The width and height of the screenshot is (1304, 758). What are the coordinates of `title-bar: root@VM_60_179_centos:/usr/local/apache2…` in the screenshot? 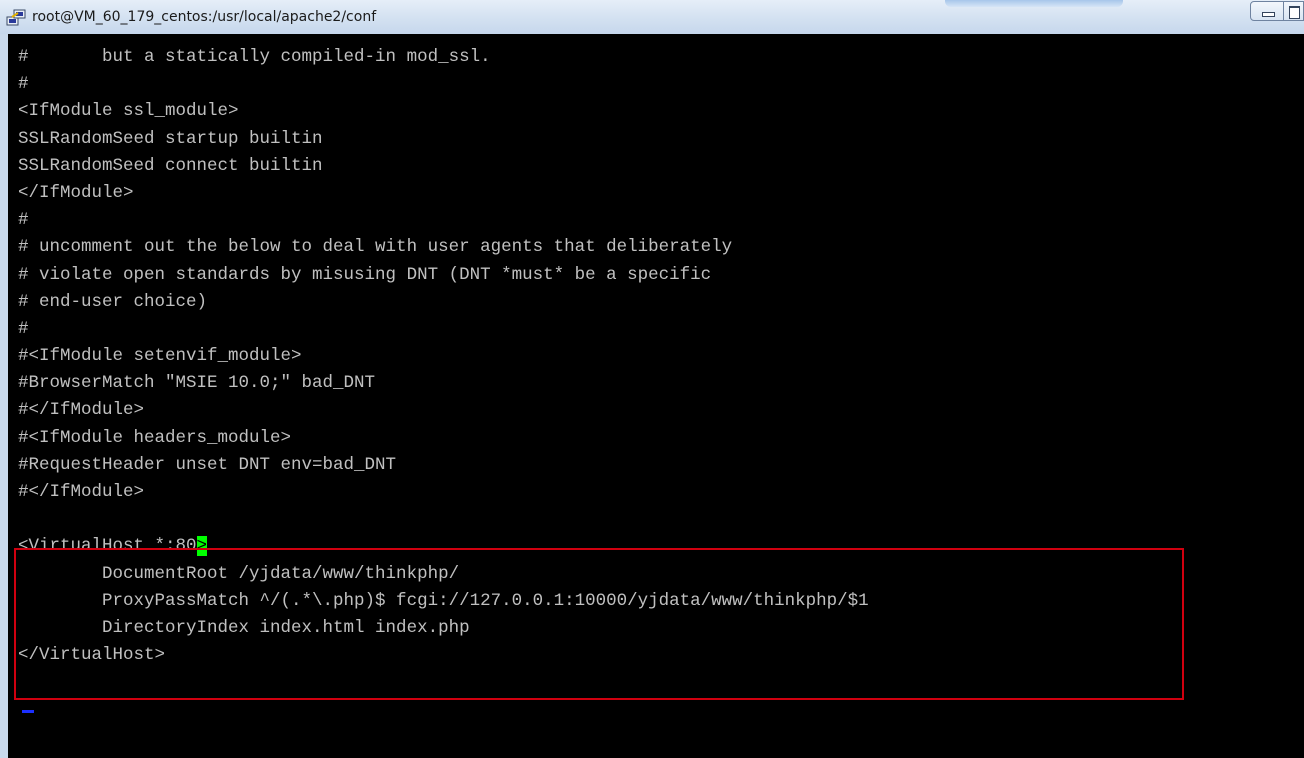 It's located at (652, 17).